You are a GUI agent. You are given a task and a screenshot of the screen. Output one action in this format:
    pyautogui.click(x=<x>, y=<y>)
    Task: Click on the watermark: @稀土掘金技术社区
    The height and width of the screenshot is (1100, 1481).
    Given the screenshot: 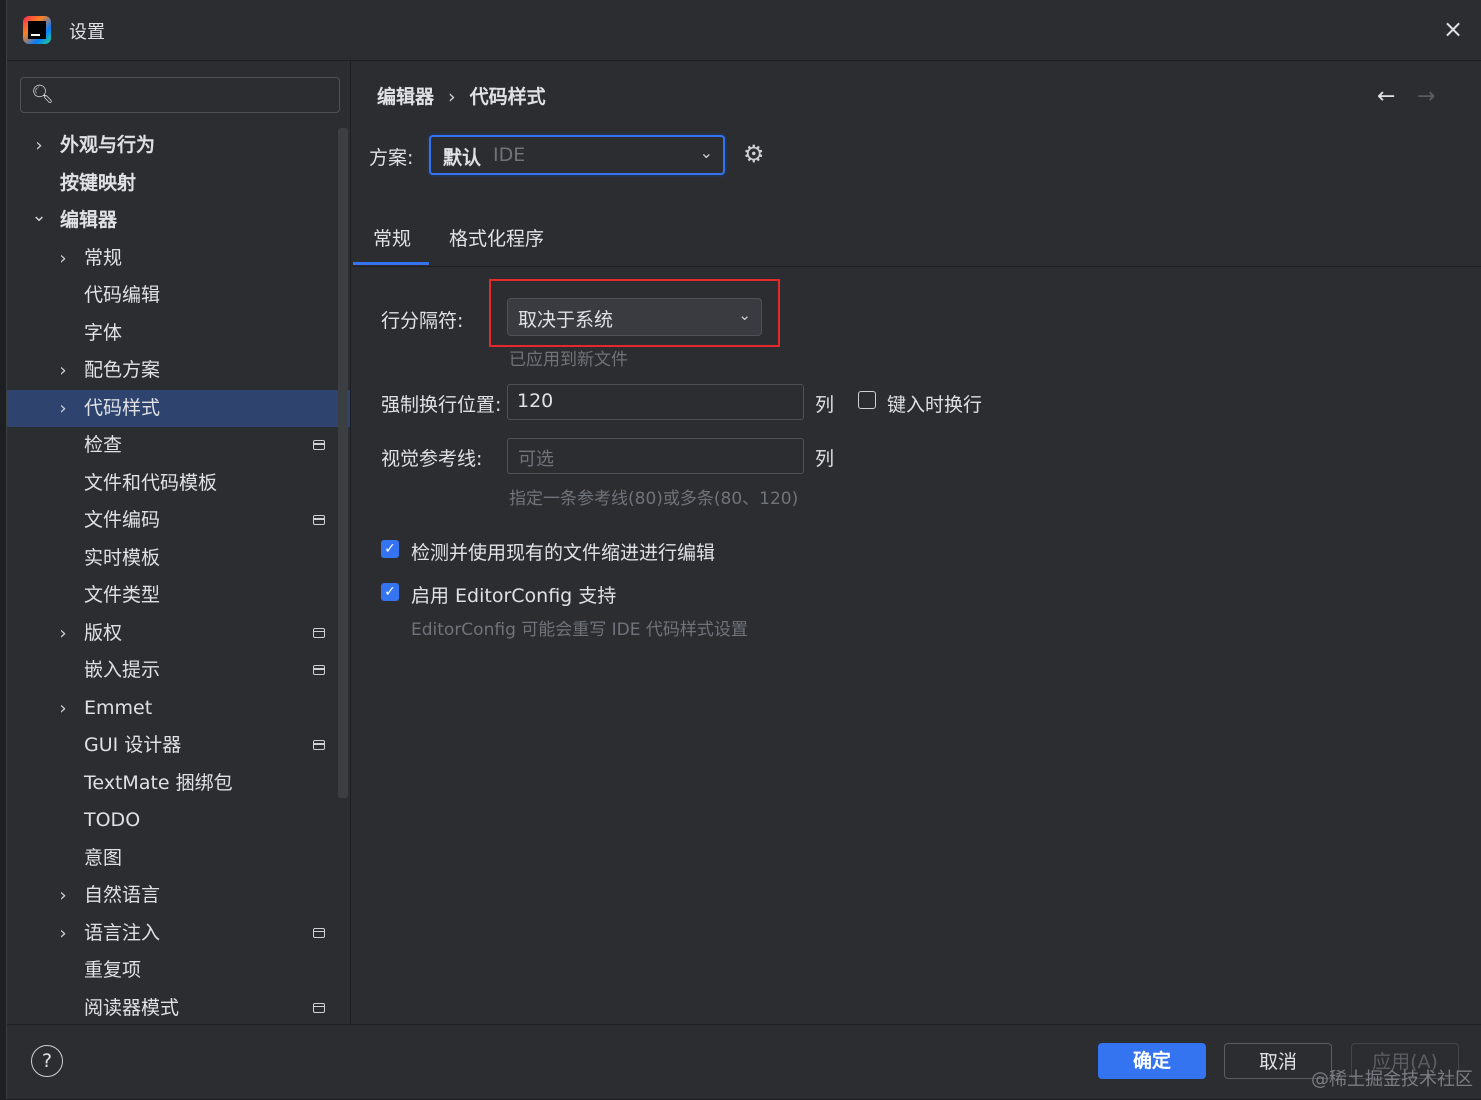 What is the action you would take?
    pyautogui.click(x=1392, y=1079)
    